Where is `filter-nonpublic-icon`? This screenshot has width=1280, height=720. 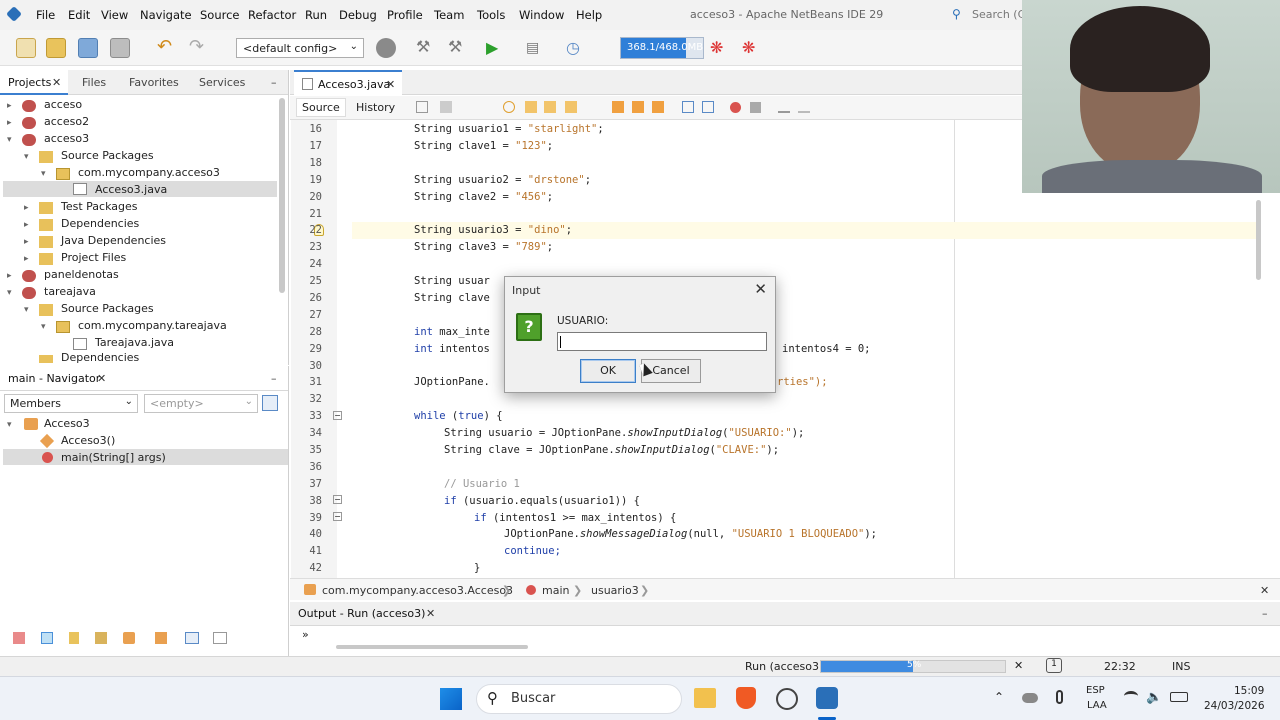
filter-nonpublic-icon is located at coordinates (74, 638).